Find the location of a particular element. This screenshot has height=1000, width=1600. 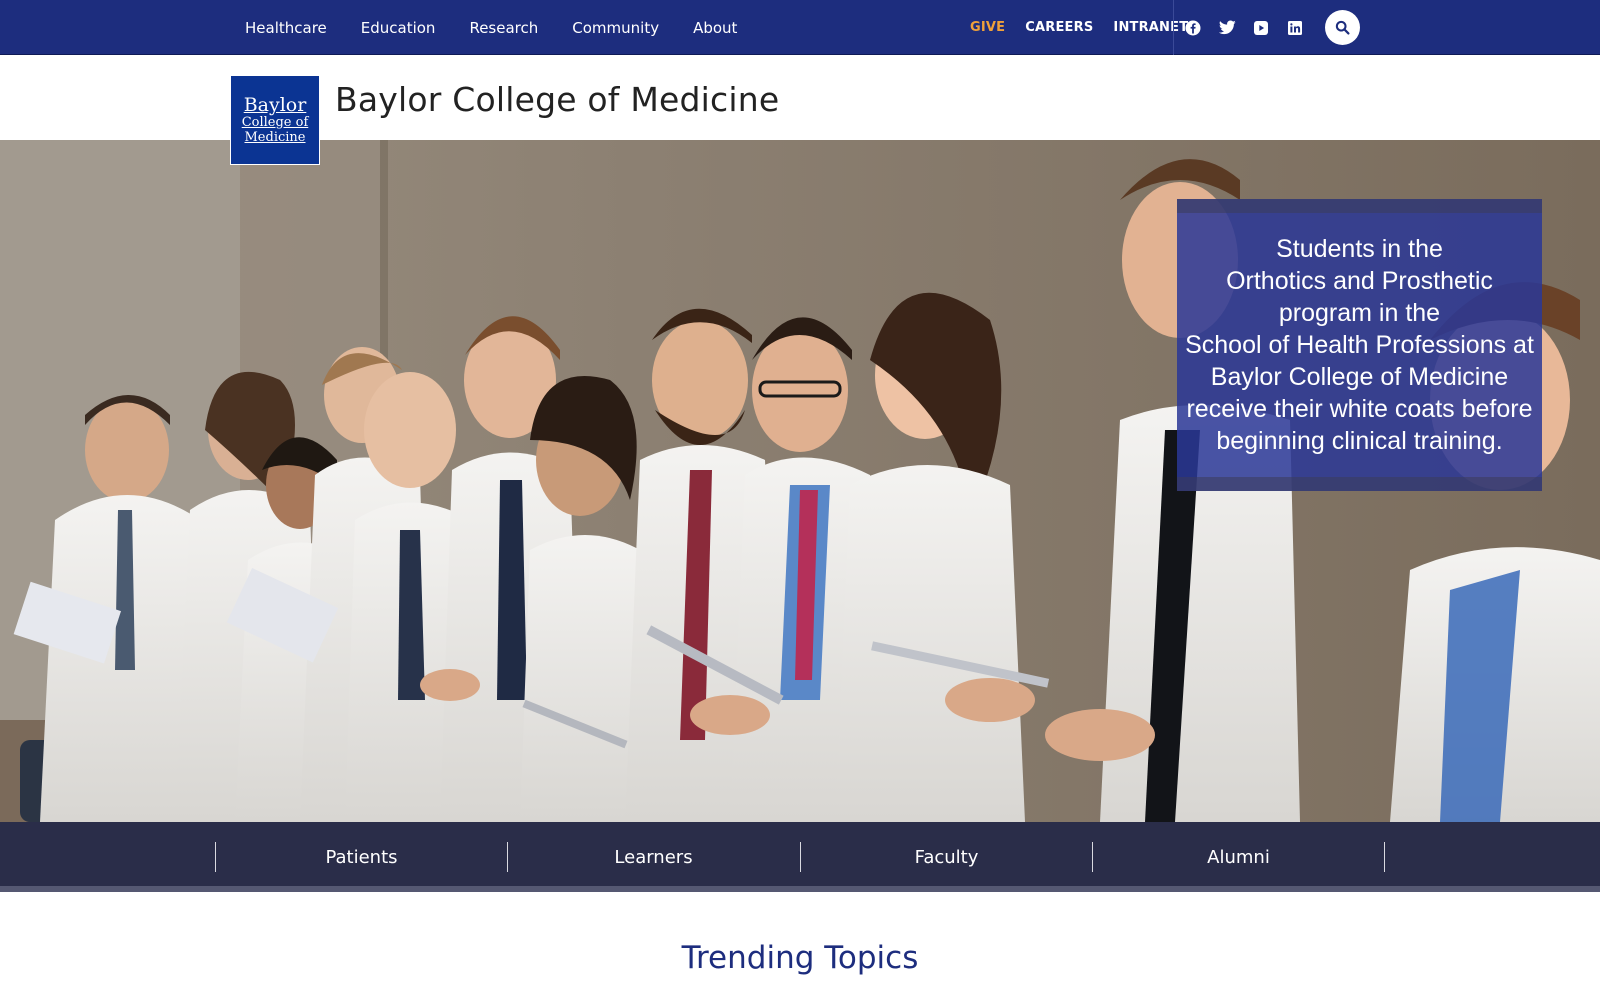

site-title: Baylor College of Medicine is located at coordinates (557, 99).